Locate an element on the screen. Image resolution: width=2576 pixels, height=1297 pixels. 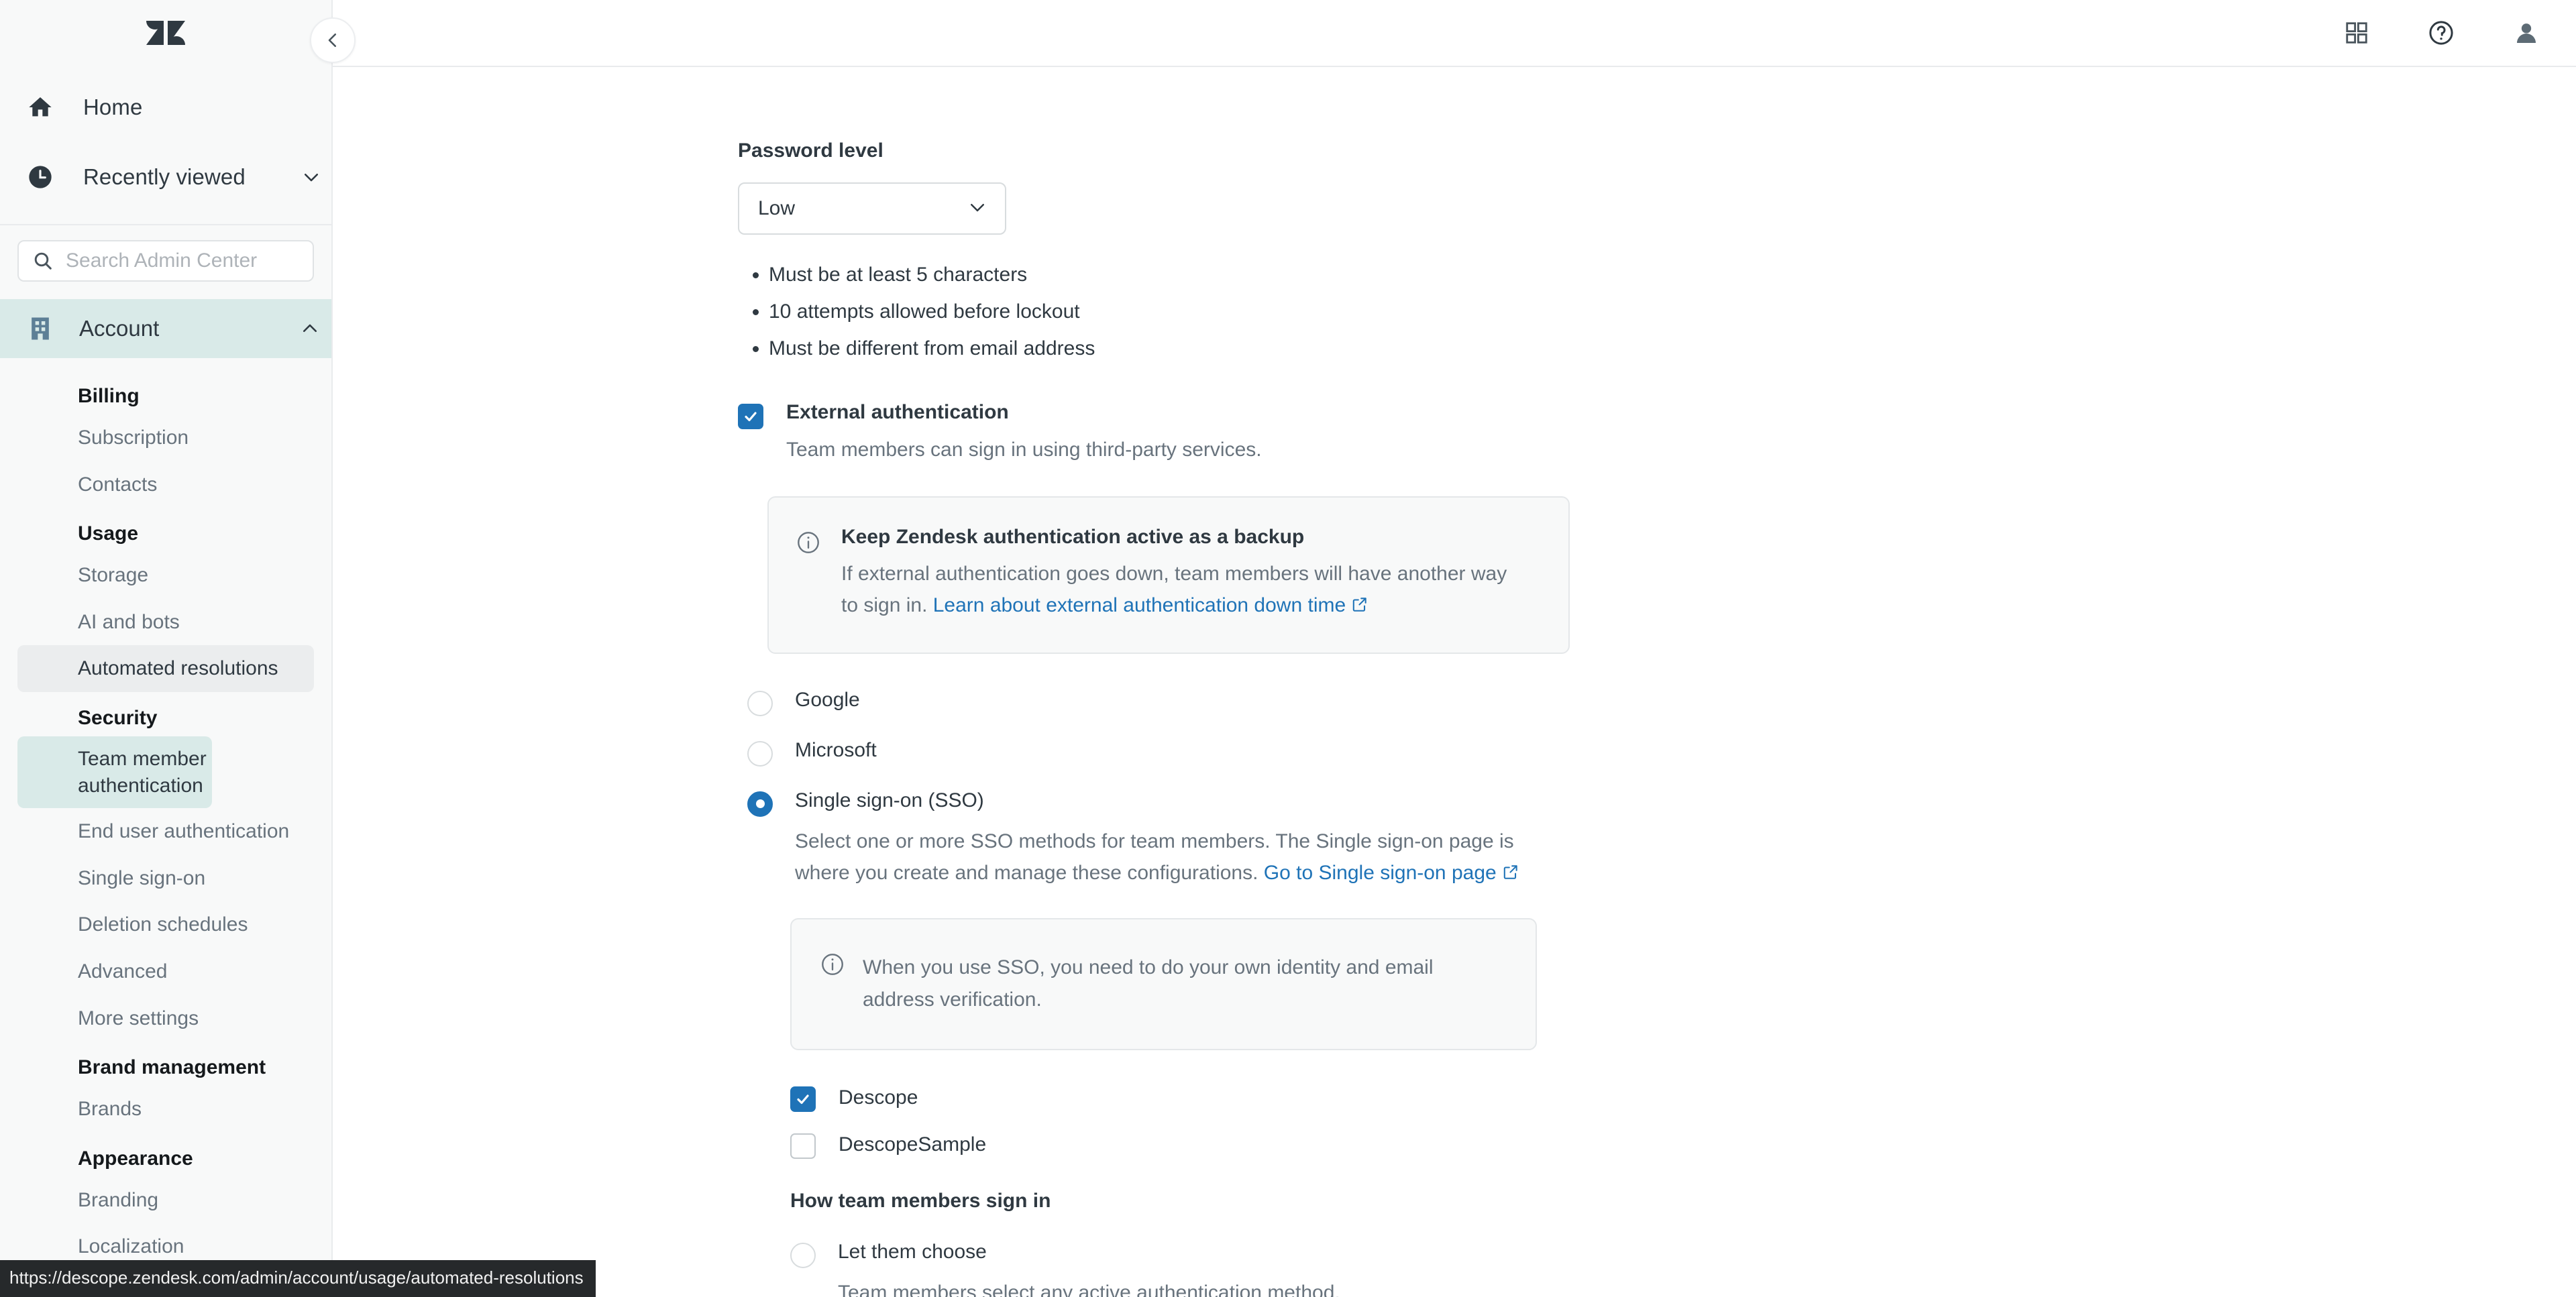
sidebar-item-account-label: Account is located at coordinates (119, 329).